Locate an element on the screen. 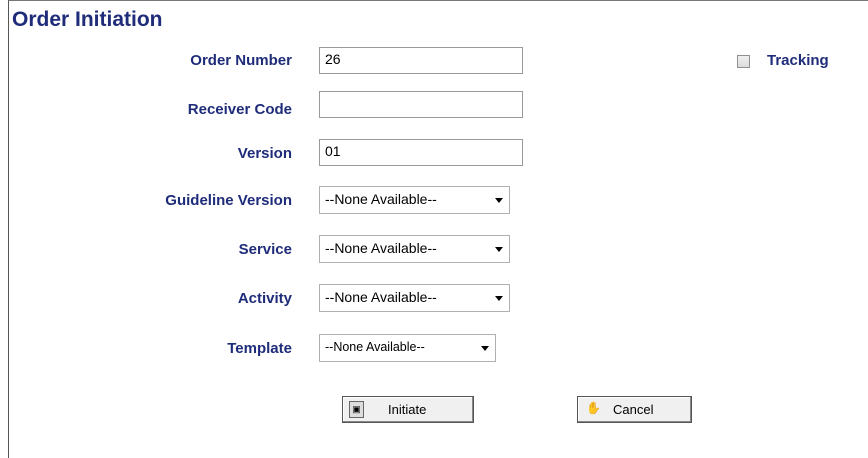 This screenshot has width=868, height=458. service-value: --None Available-- is located at coordinates (381, 248).